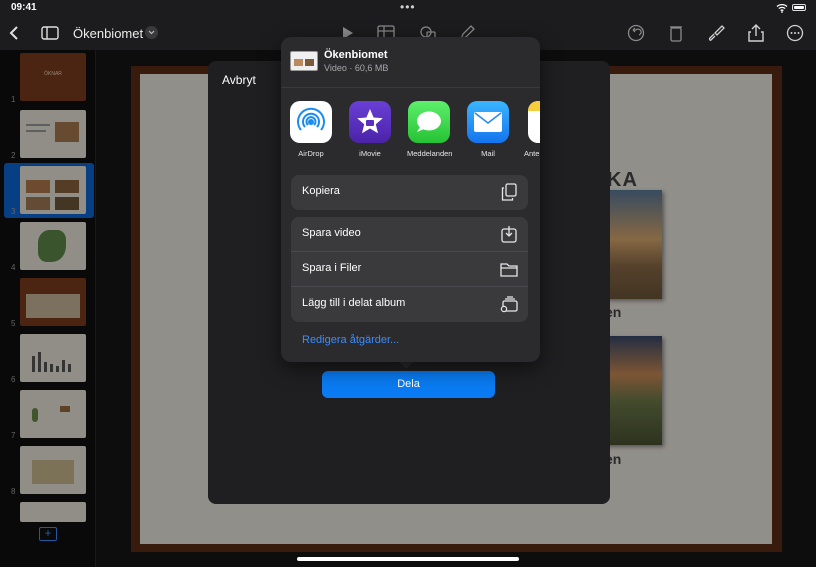  Describe the element at coordinates (304, 61) in the screenshot. I see `video-thumbnail` at that location.